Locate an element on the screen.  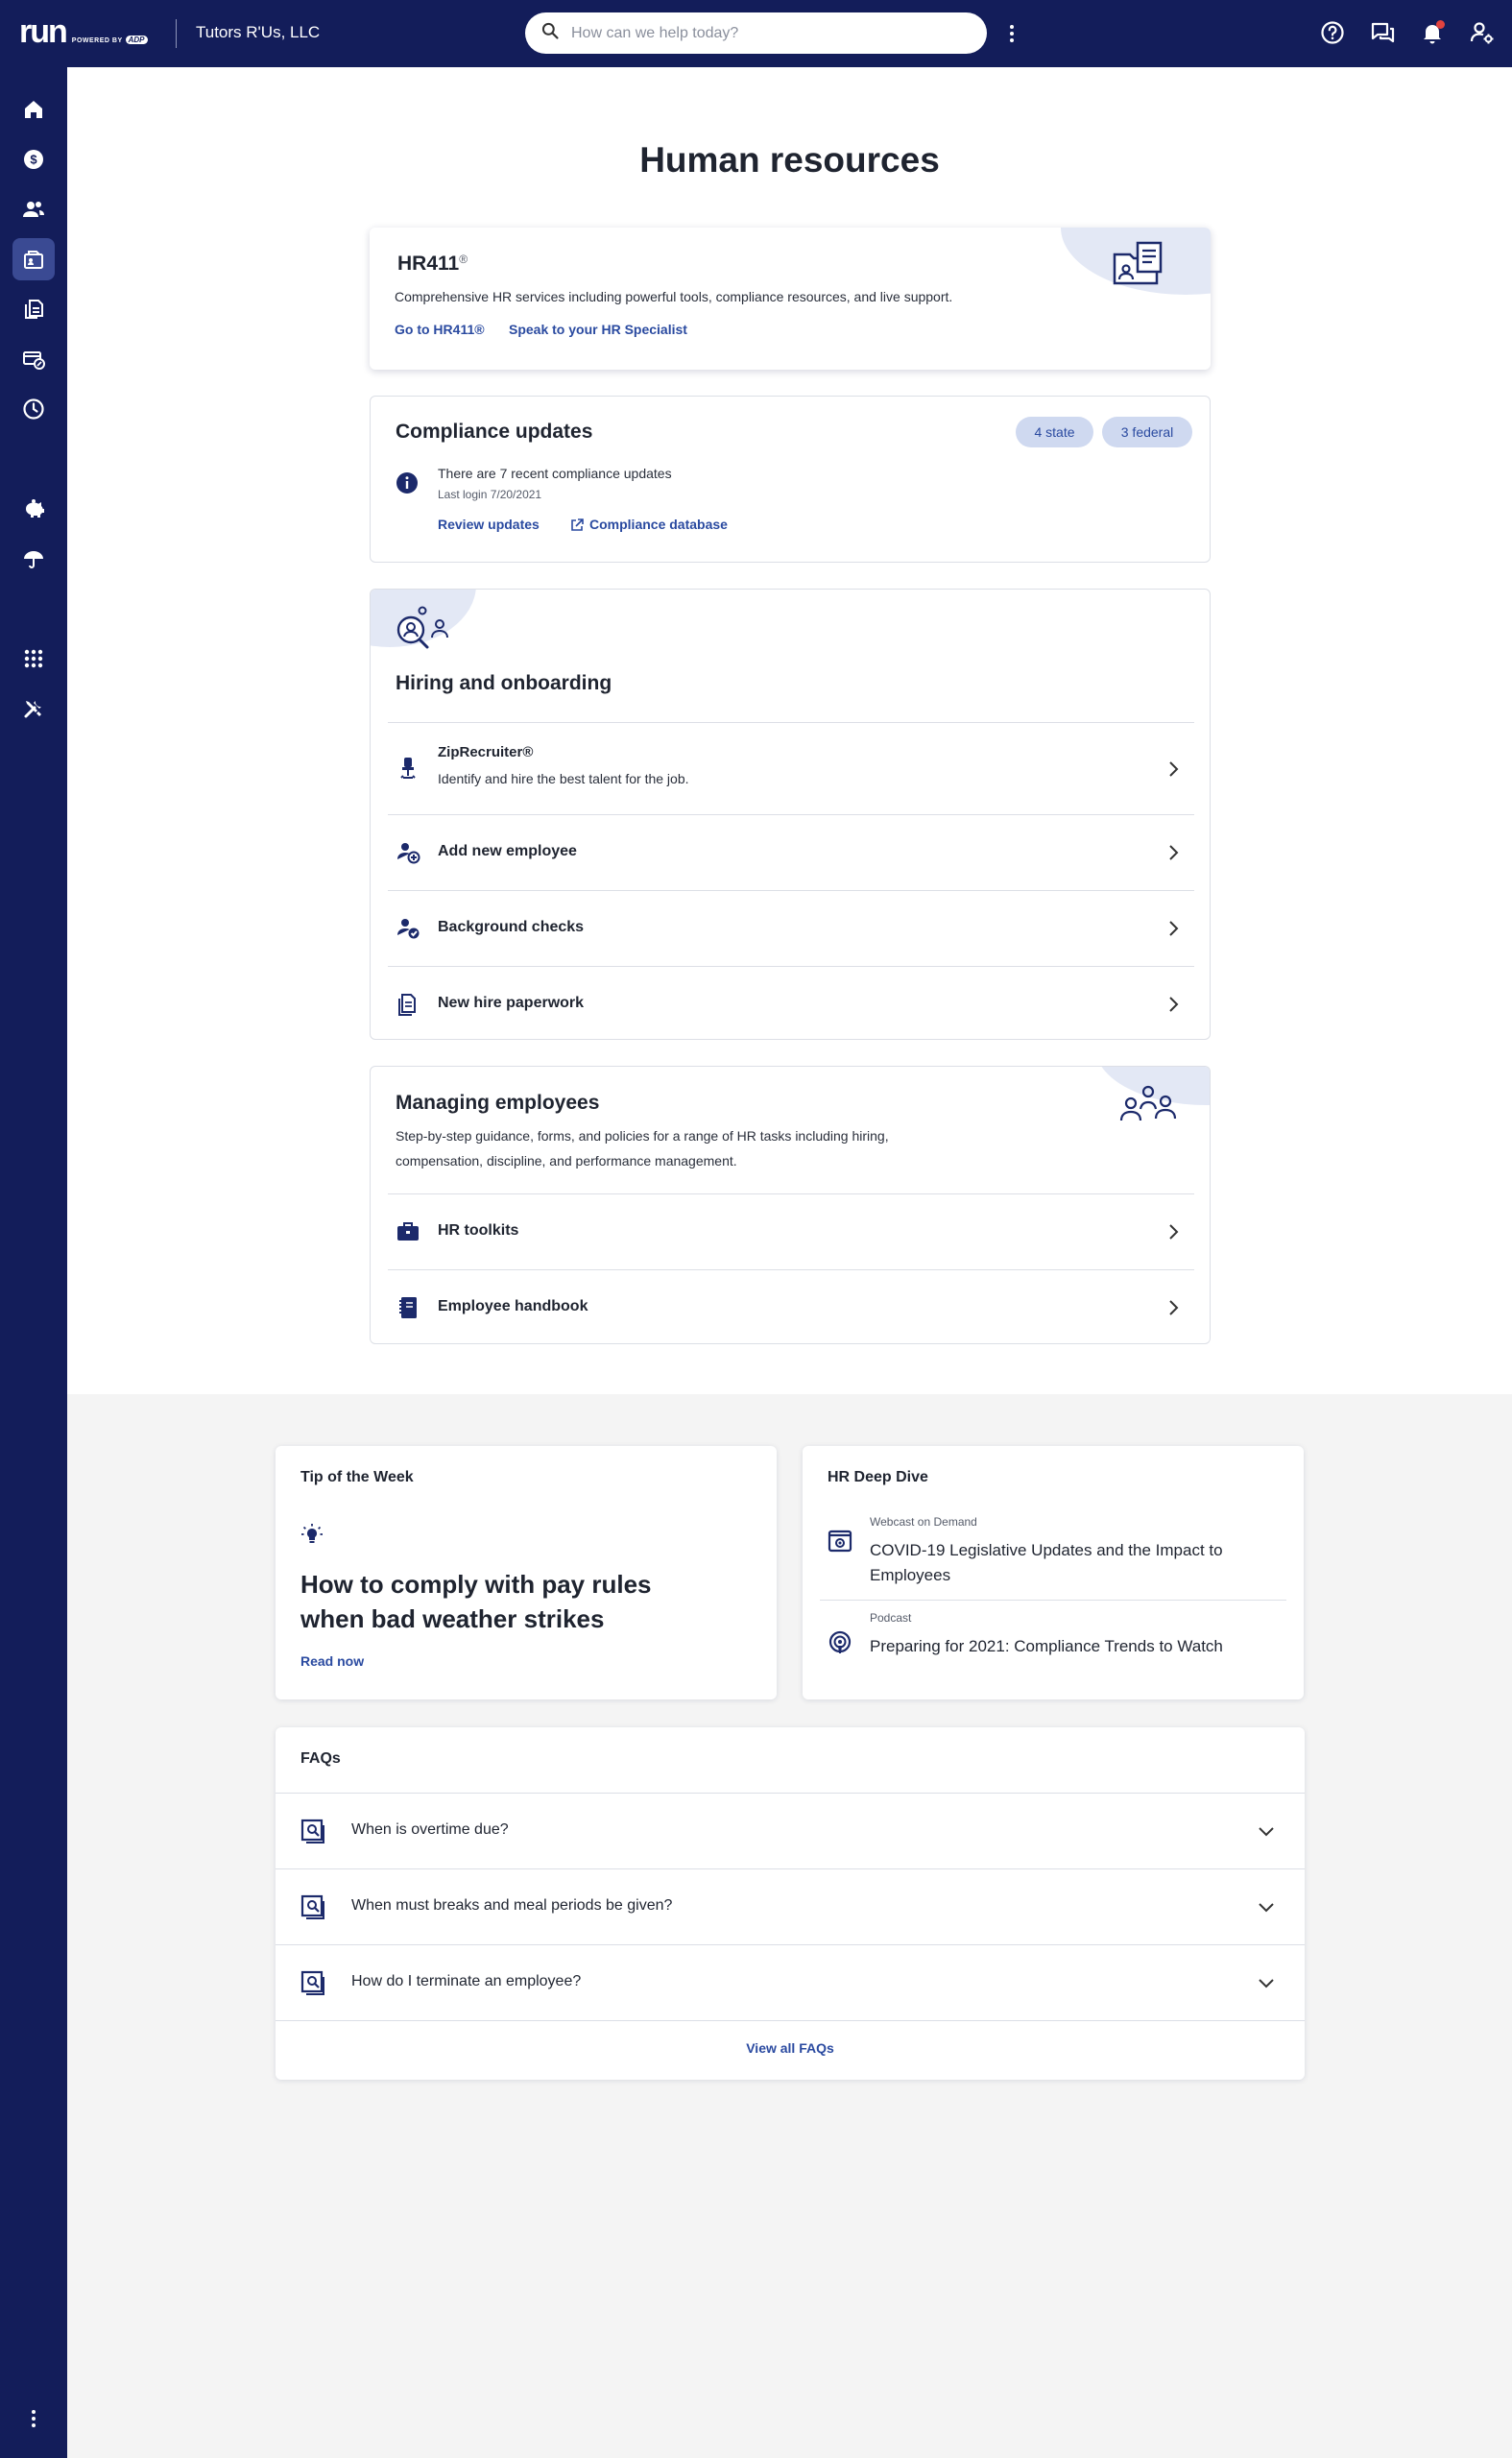
sidebar-item-people is located at coordinates (33, 209).